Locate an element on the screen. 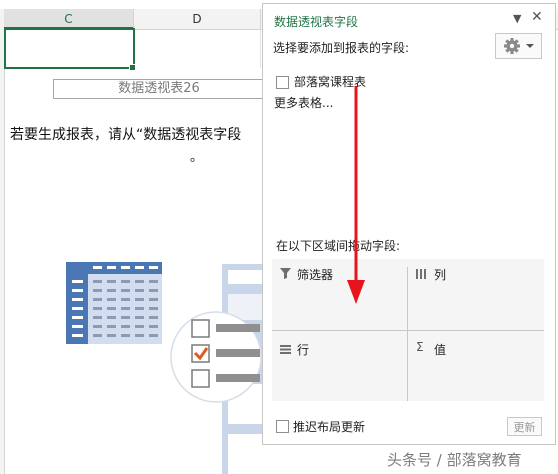 The image size is (558, 474). pivot-table-illustration-icon is located at coordinates (114, 303).